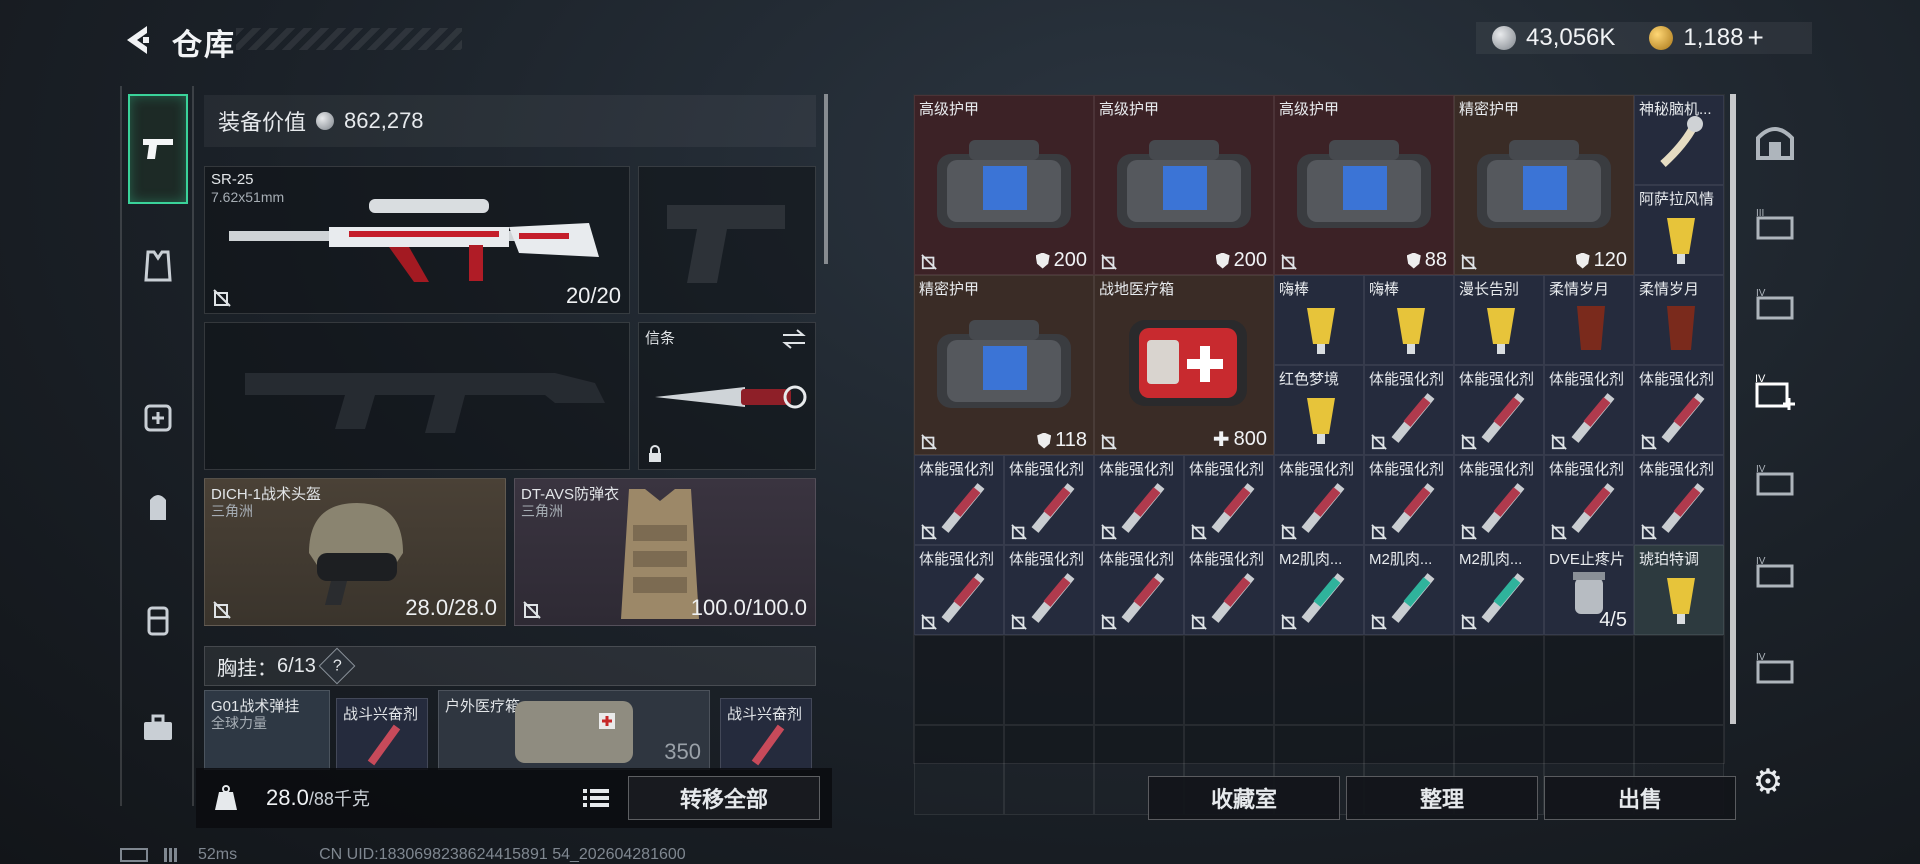 The width and height of the screenshot is (1920, 864). What do you see at coordinates (1364, 185) in the screenshot?
I see `stash-item: 高级护甲 88` at bounding box center [1364, 185].